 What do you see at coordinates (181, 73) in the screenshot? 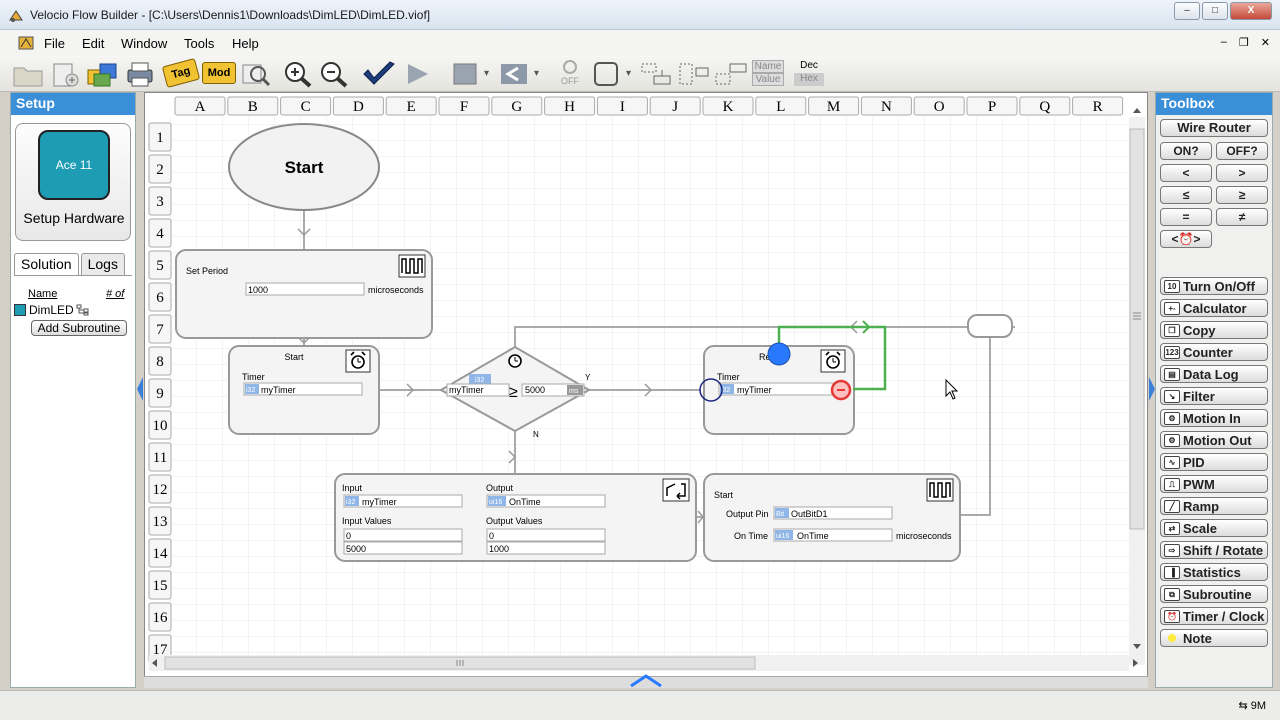
I see `tag-button: Tag` at bounding box center [181, 73].